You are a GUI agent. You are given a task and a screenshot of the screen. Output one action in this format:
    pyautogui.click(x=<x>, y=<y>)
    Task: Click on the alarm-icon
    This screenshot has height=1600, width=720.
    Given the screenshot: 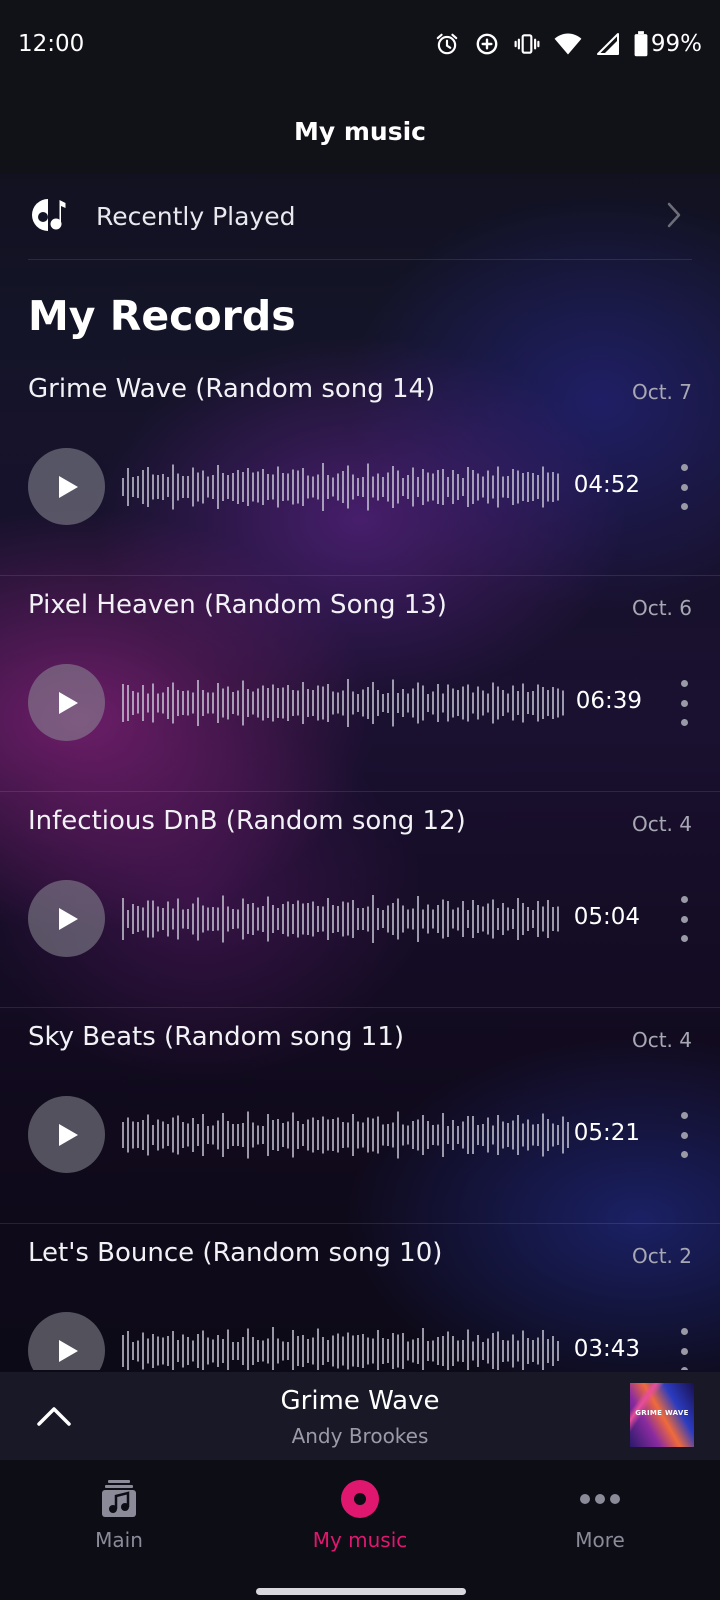 What is the action you would take?
    pyautogui.click(x=447, y=44)
    